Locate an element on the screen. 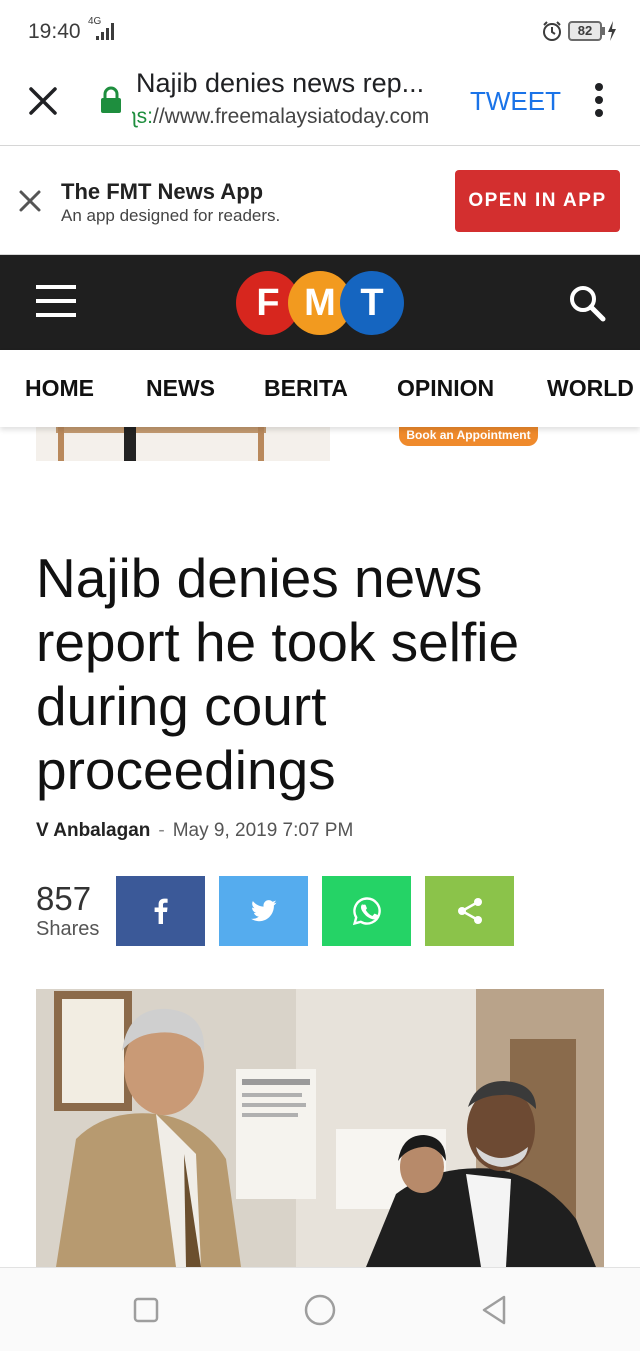 The height and width of the screenshot is (1351, 640). nav-item-news: NEWS is located at coordinates (180, 388).